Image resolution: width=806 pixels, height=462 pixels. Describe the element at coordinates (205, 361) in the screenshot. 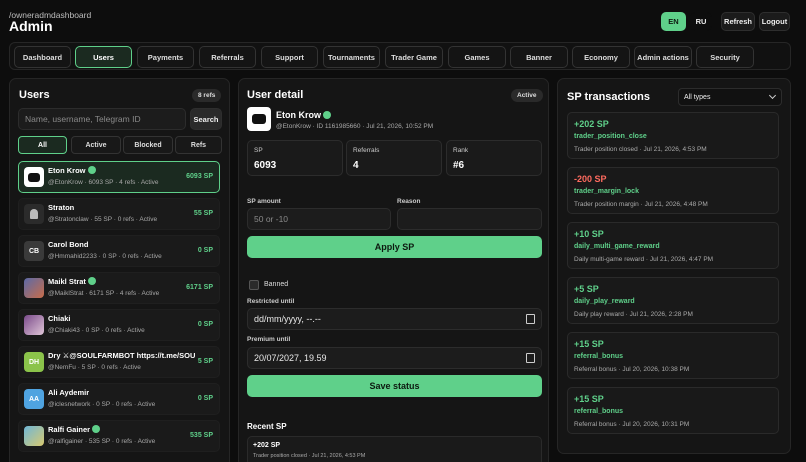

I see `user-sp: 5 SP` at that location.